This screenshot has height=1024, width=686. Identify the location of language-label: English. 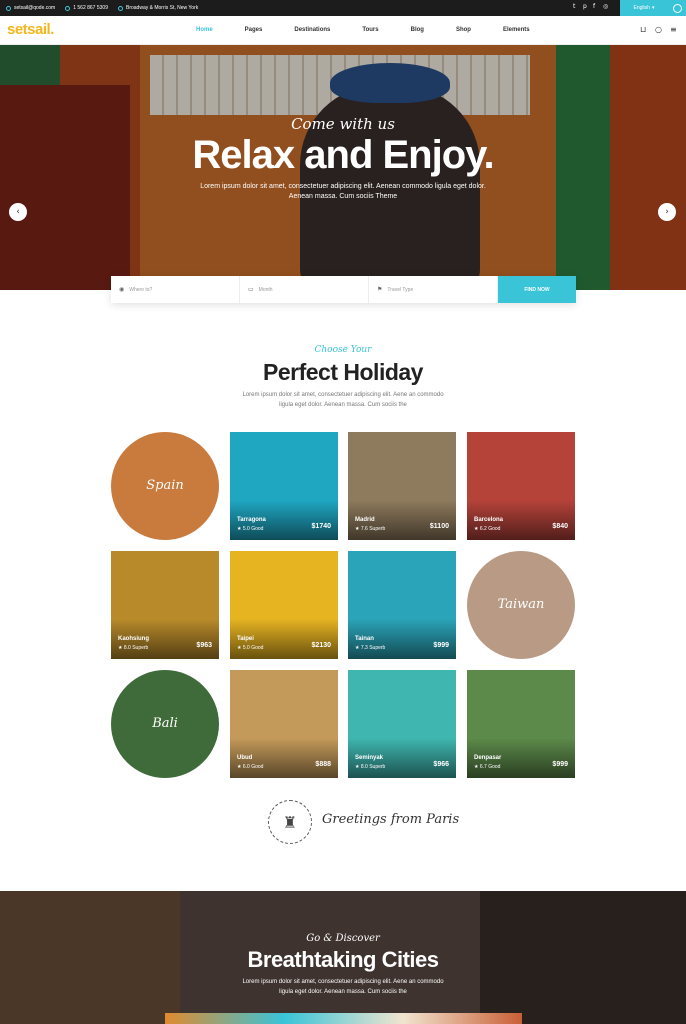
(641, 8).